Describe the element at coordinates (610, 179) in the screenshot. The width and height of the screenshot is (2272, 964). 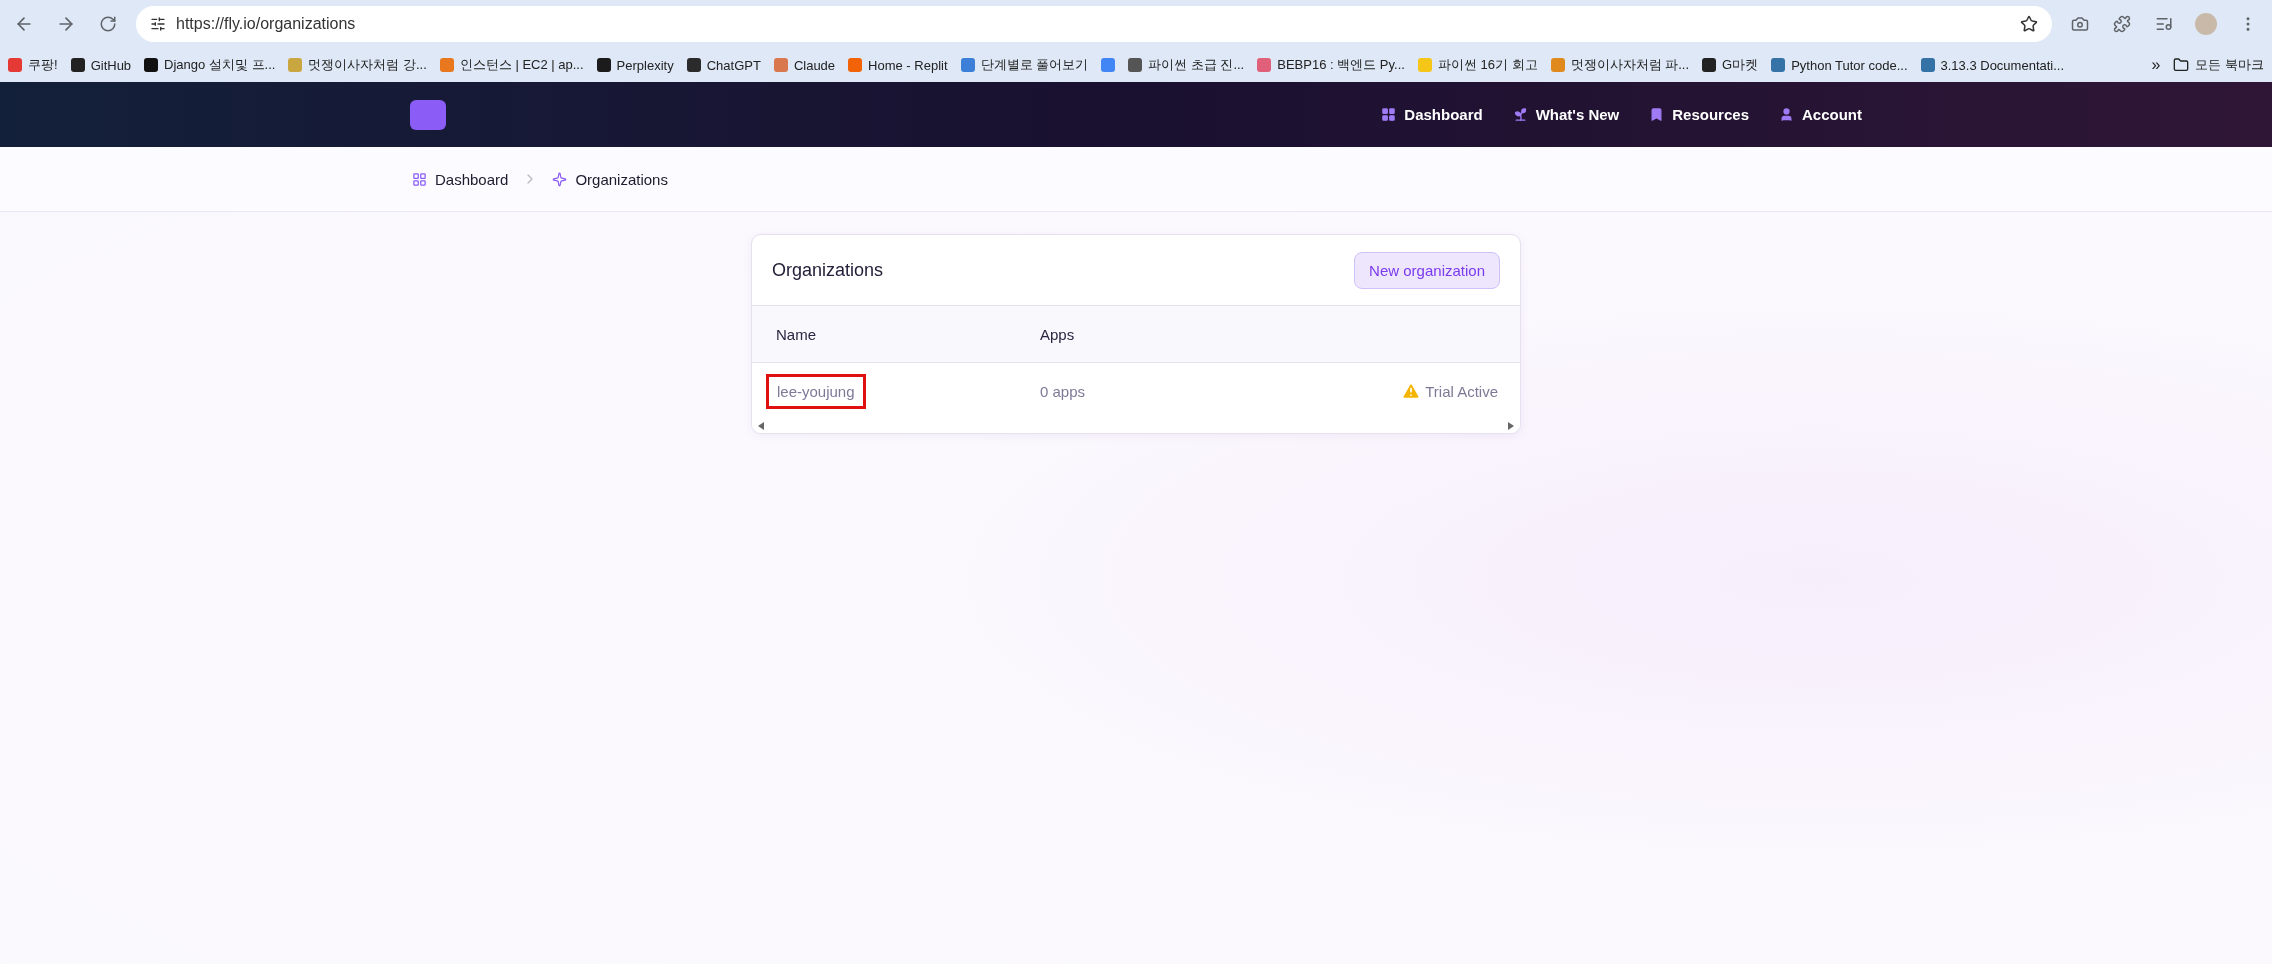
I see `breadcrumb-link: Organizations` at that location.